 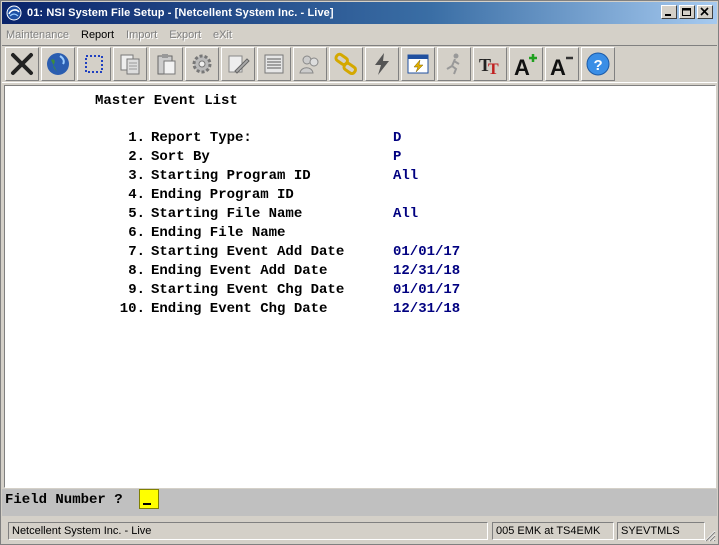 I want to click on field-row: 1. Report Type: D, so click(x=257, y=139).